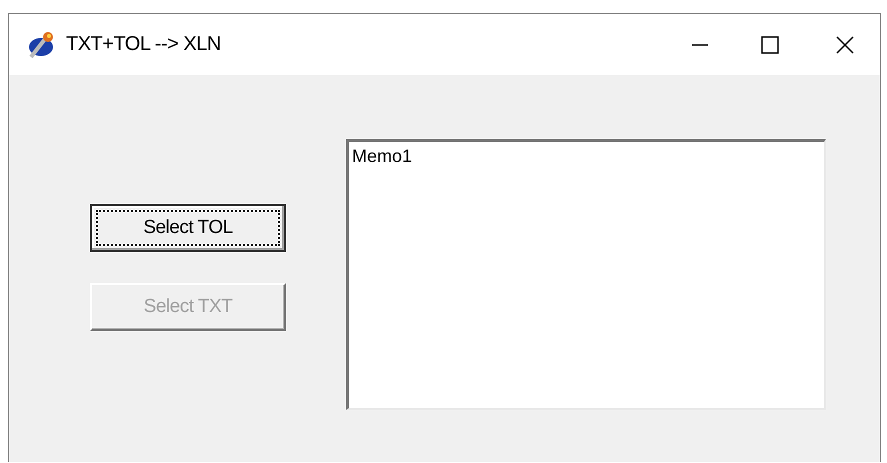 The width and height of the screenshot is (887, 463). Describe the element at coordinates (700, 45) in the screenshot. I see `minimize-icon` at that location.